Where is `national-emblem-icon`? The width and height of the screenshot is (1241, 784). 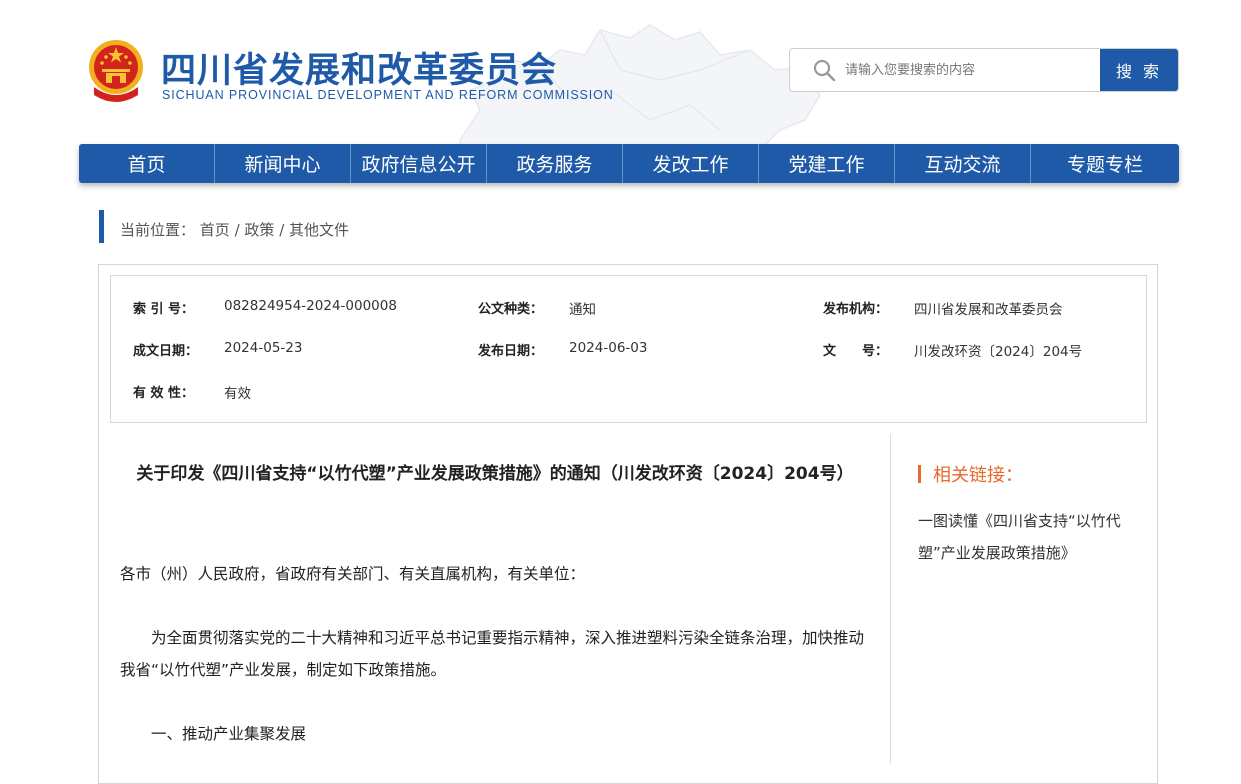
national-emblem-icon is located at coordinates (116, 71).